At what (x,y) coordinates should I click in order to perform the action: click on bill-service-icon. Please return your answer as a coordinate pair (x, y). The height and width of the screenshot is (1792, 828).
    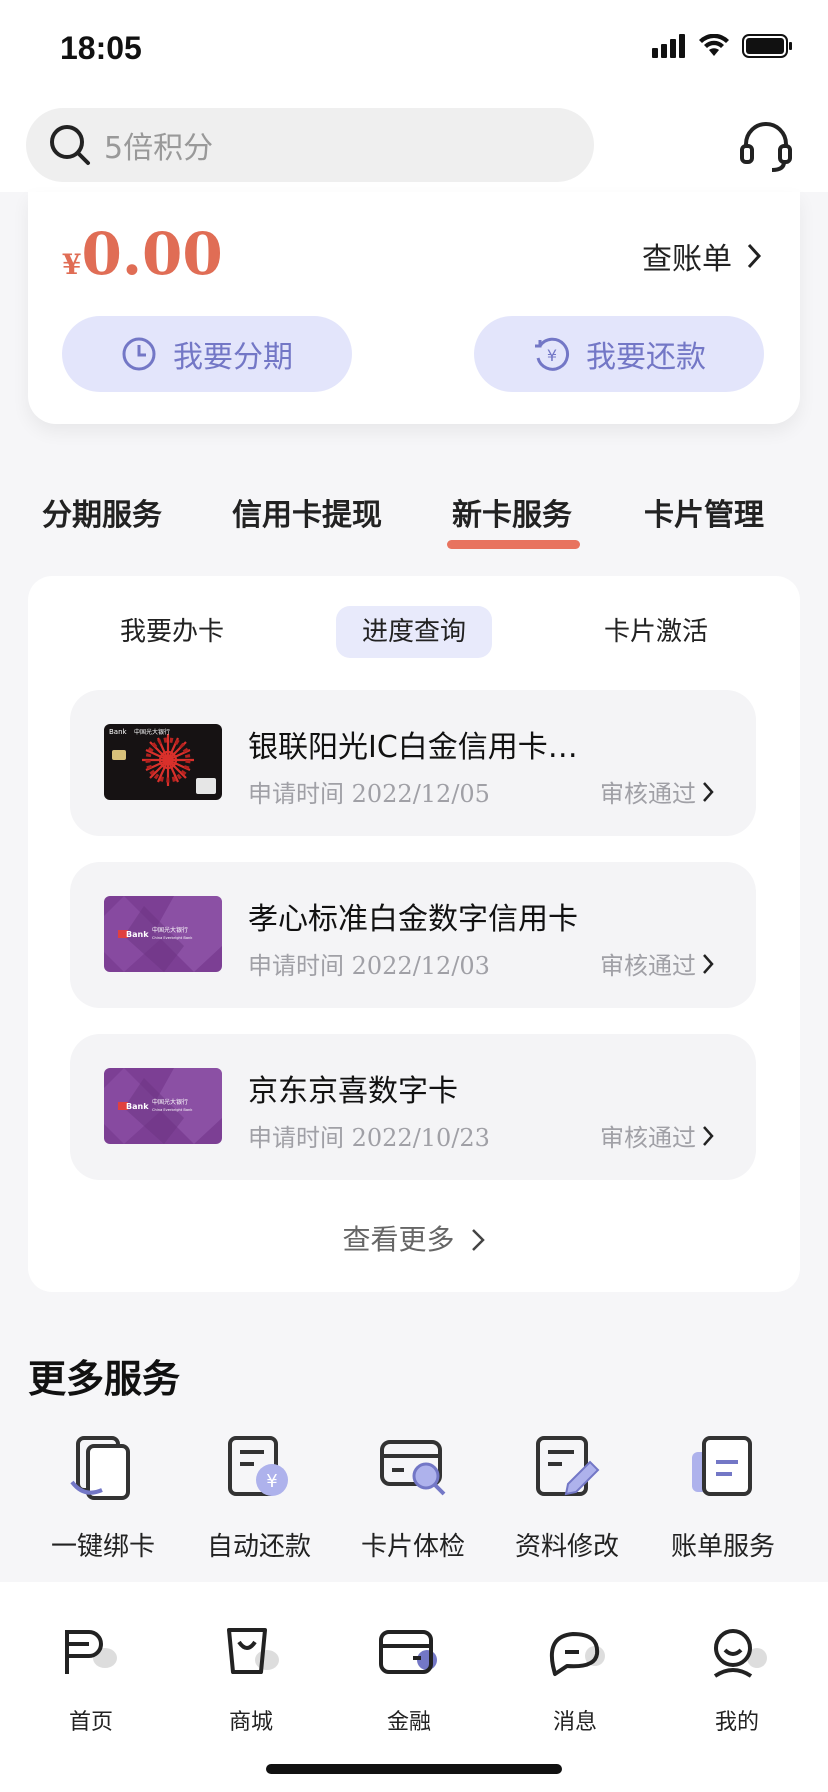
    Looking at the image, I should click on (722, 1466).